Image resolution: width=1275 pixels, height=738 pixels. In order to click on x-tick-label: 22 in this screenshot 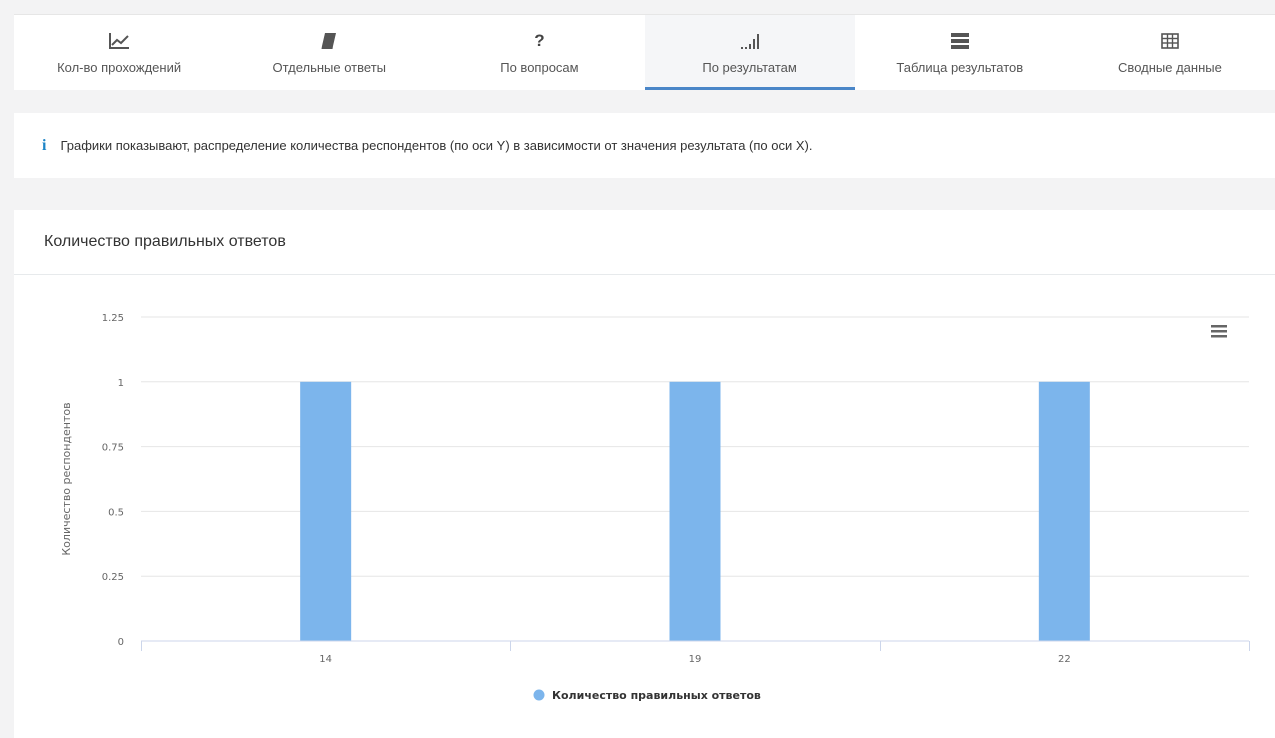, I will do `click(1064, 659)`.